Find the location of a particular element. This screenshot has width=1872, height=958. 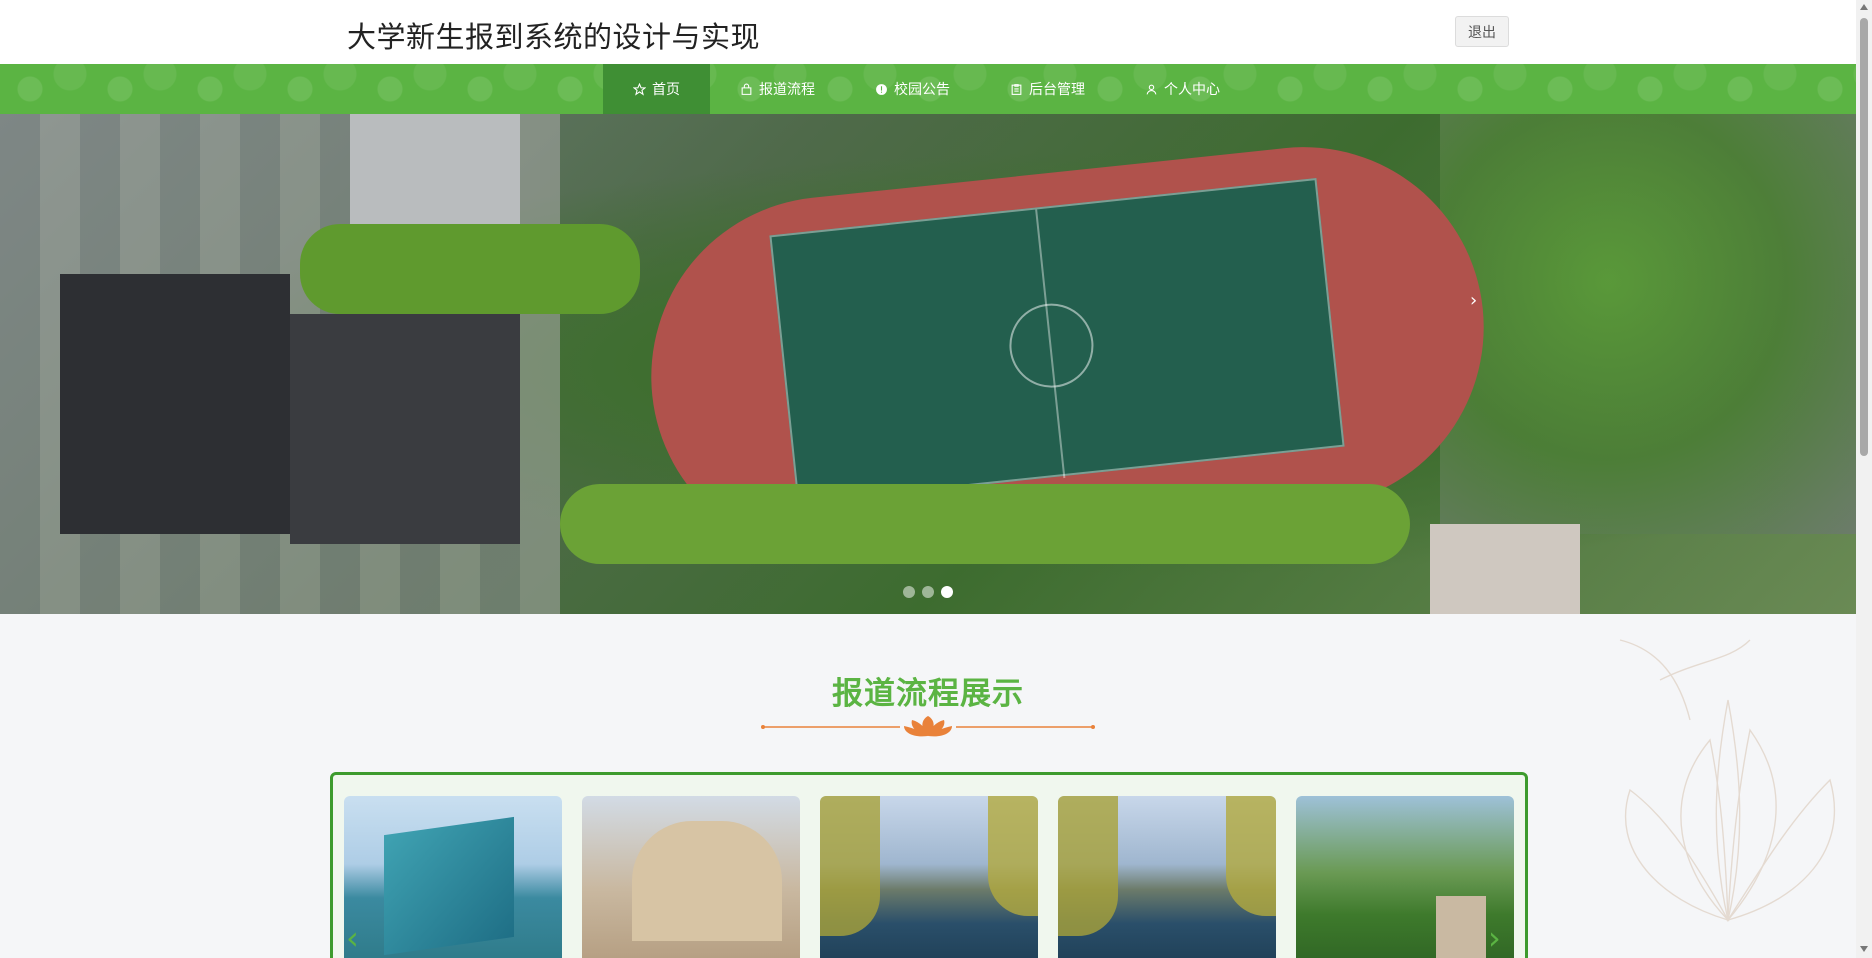

carousel-dots is located at coordinates (928, 592).